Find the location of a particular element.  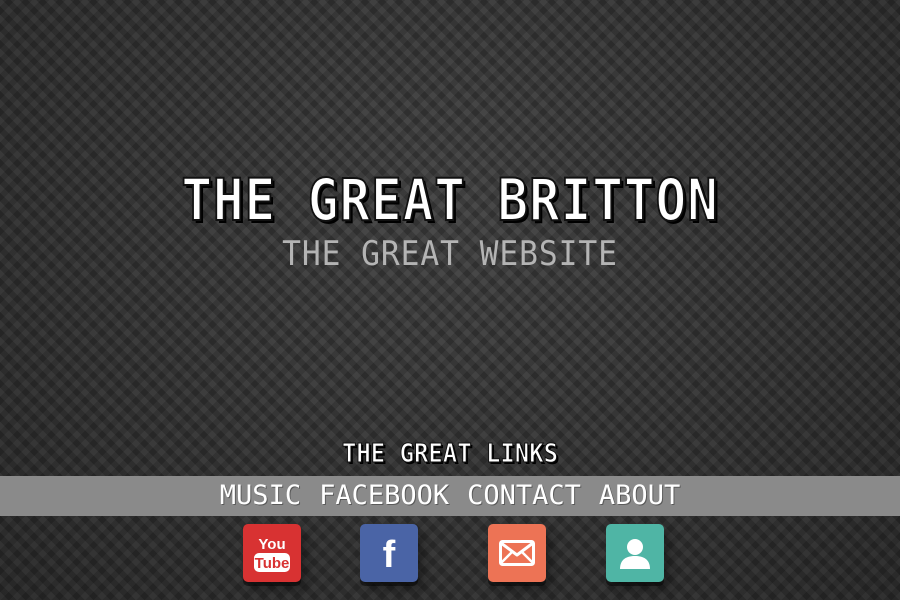

mail-icon is located at coordinates (517, 553).